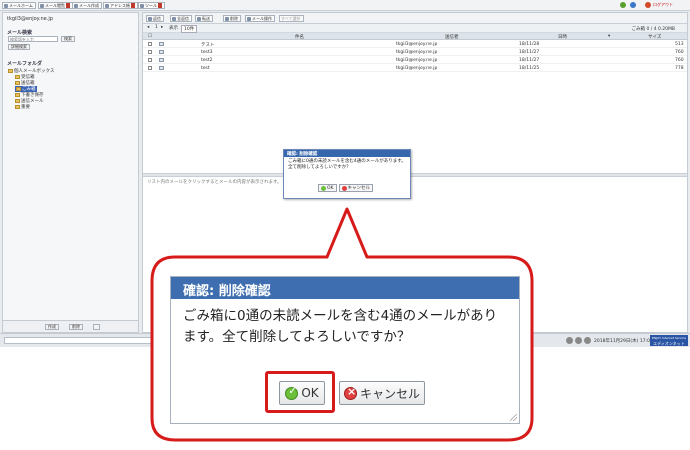 Image resolution: width=690 pixels, height=450 pixels. Describe the element at coordinates (76, 327) in the screenshot. I see `delete-folder-button: 削除` at that location.